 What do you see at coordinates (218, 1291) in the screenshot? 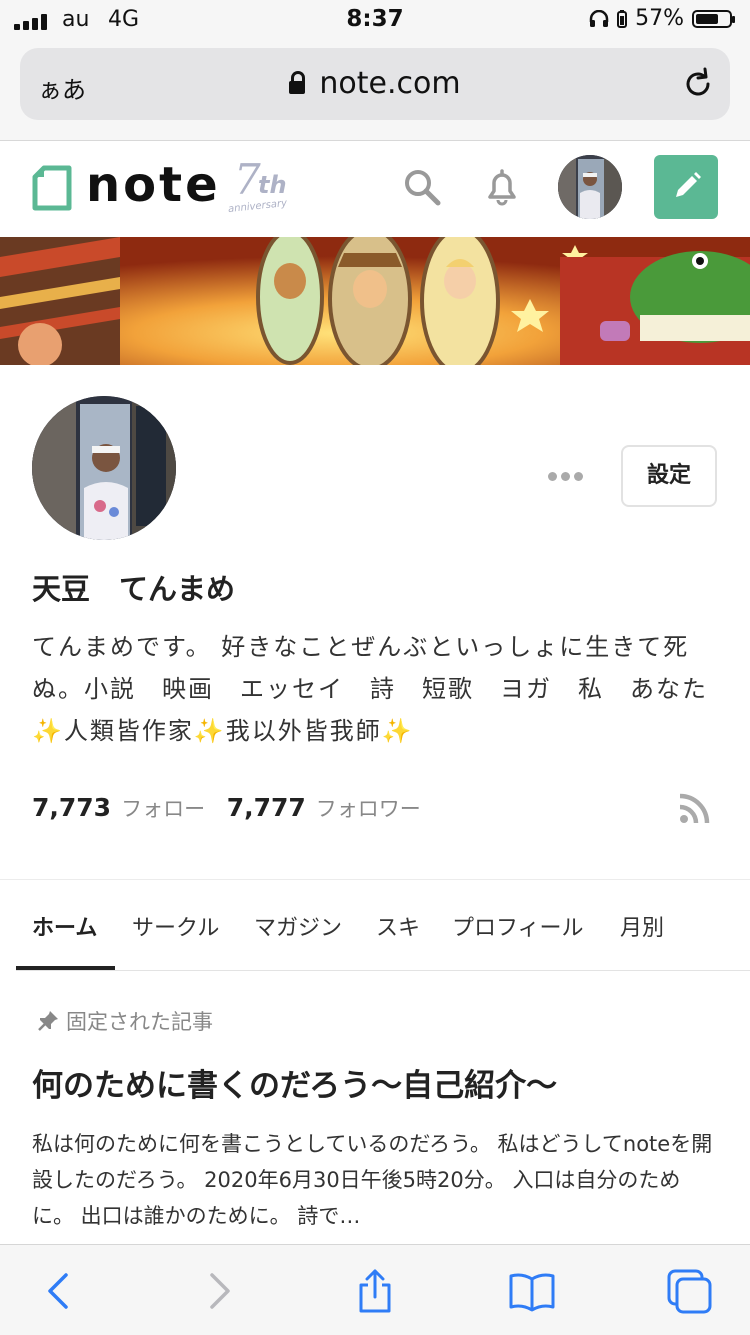
I see `forward-icon` at bounding box center [218, 1291].